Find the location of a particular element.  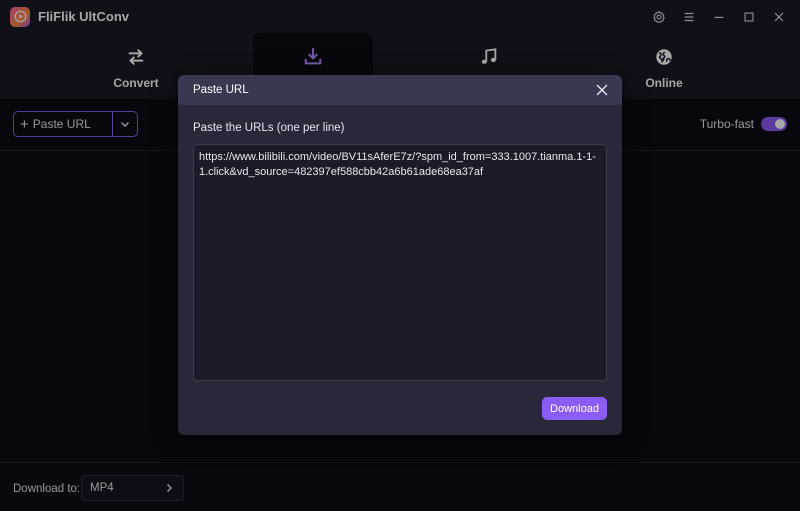

dialog-subtitle: Paste the URLs (one per line) is located at coordinates (269, 128).